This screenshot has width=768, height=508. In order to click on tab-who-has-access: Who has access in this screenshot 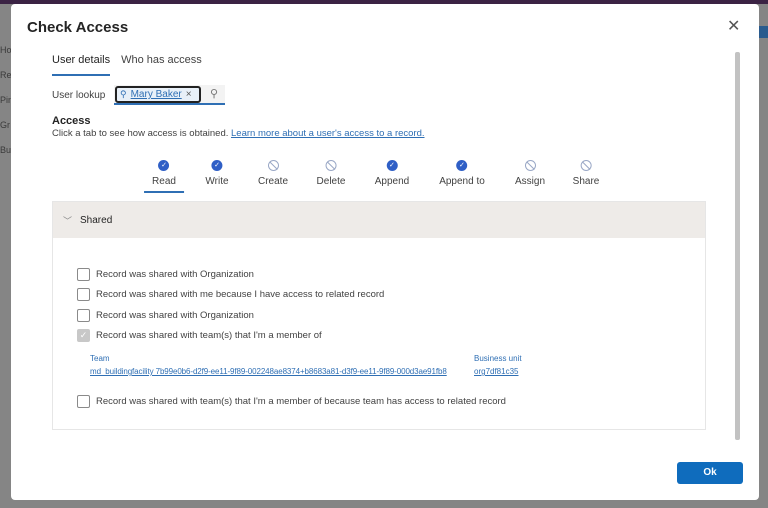, I will do `click(161, 65)`.